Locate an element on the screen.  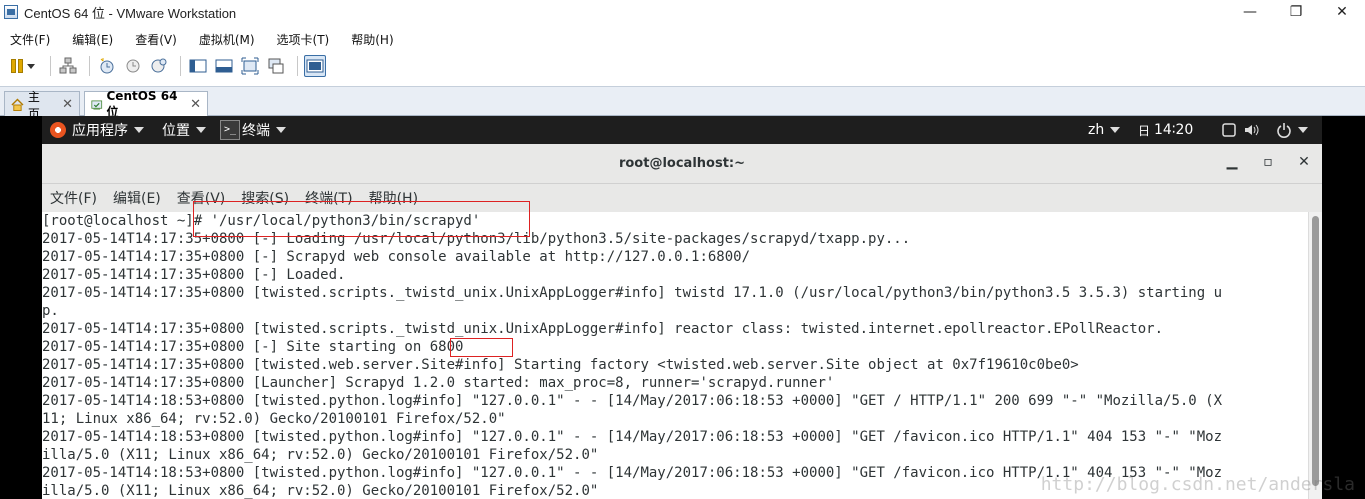
menu-help: 帮助(H) is located at coordinates (372, 39).